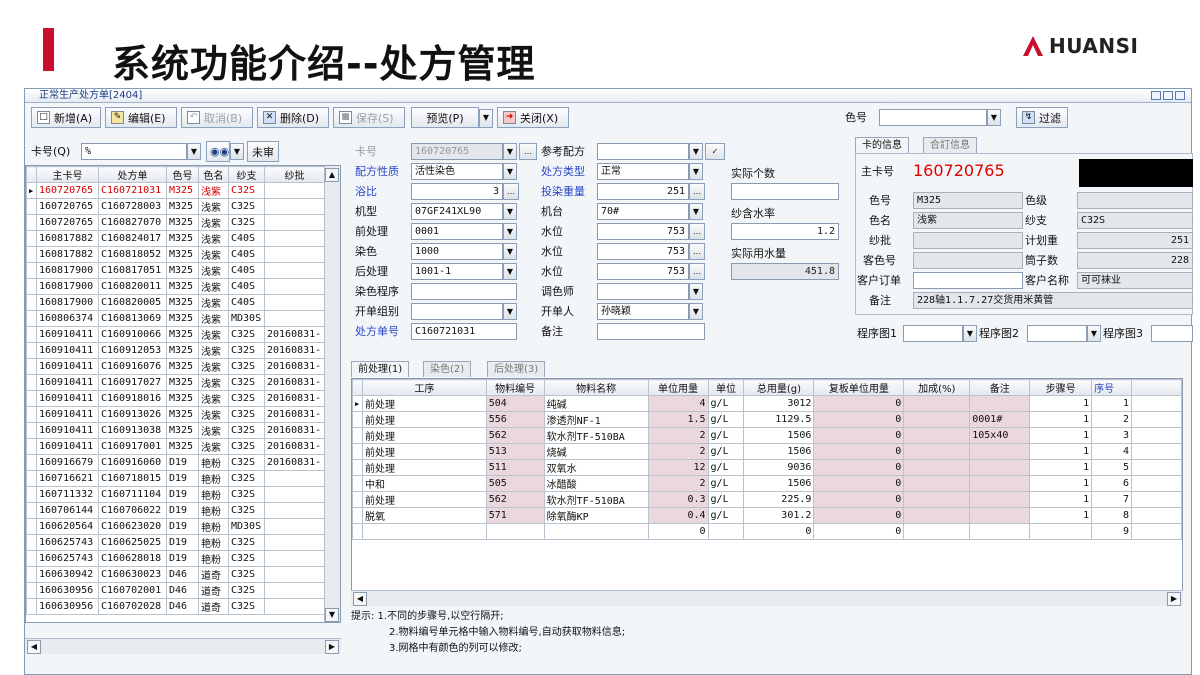 This screenshot has width=1200, height=675. What do you see at coordinates (178, 382) in the screenshot?
I see `table-row: 160910411 C160917027 M325 浅紫 C32S 20160831-` at bounding box center [178, 382].